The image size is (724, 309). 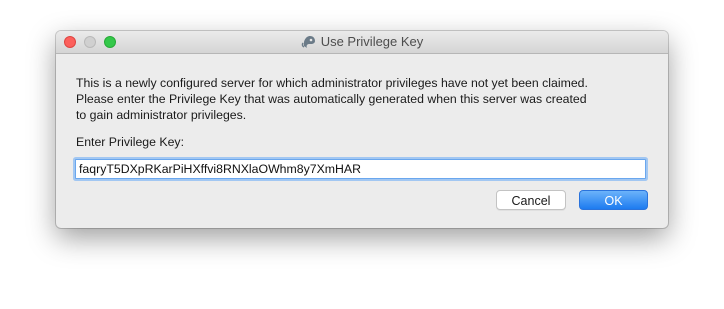 I want to click on cancel-button: Cancel, so click(x=531, y=200).